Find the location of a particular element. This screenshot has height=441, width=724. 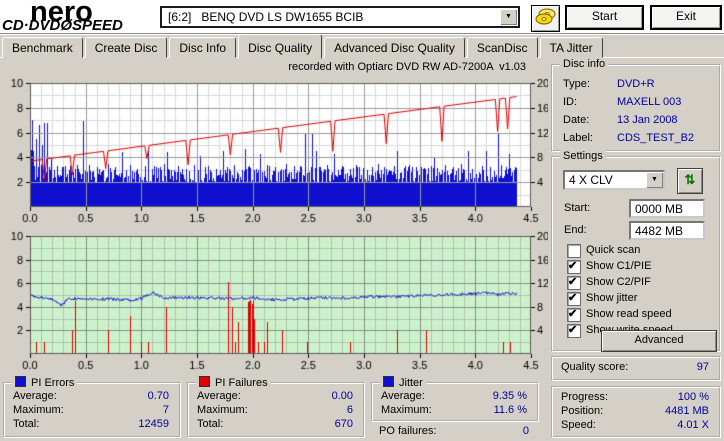

quality-score-panel: Quality score: 97 is located at coordinates (636, 368).